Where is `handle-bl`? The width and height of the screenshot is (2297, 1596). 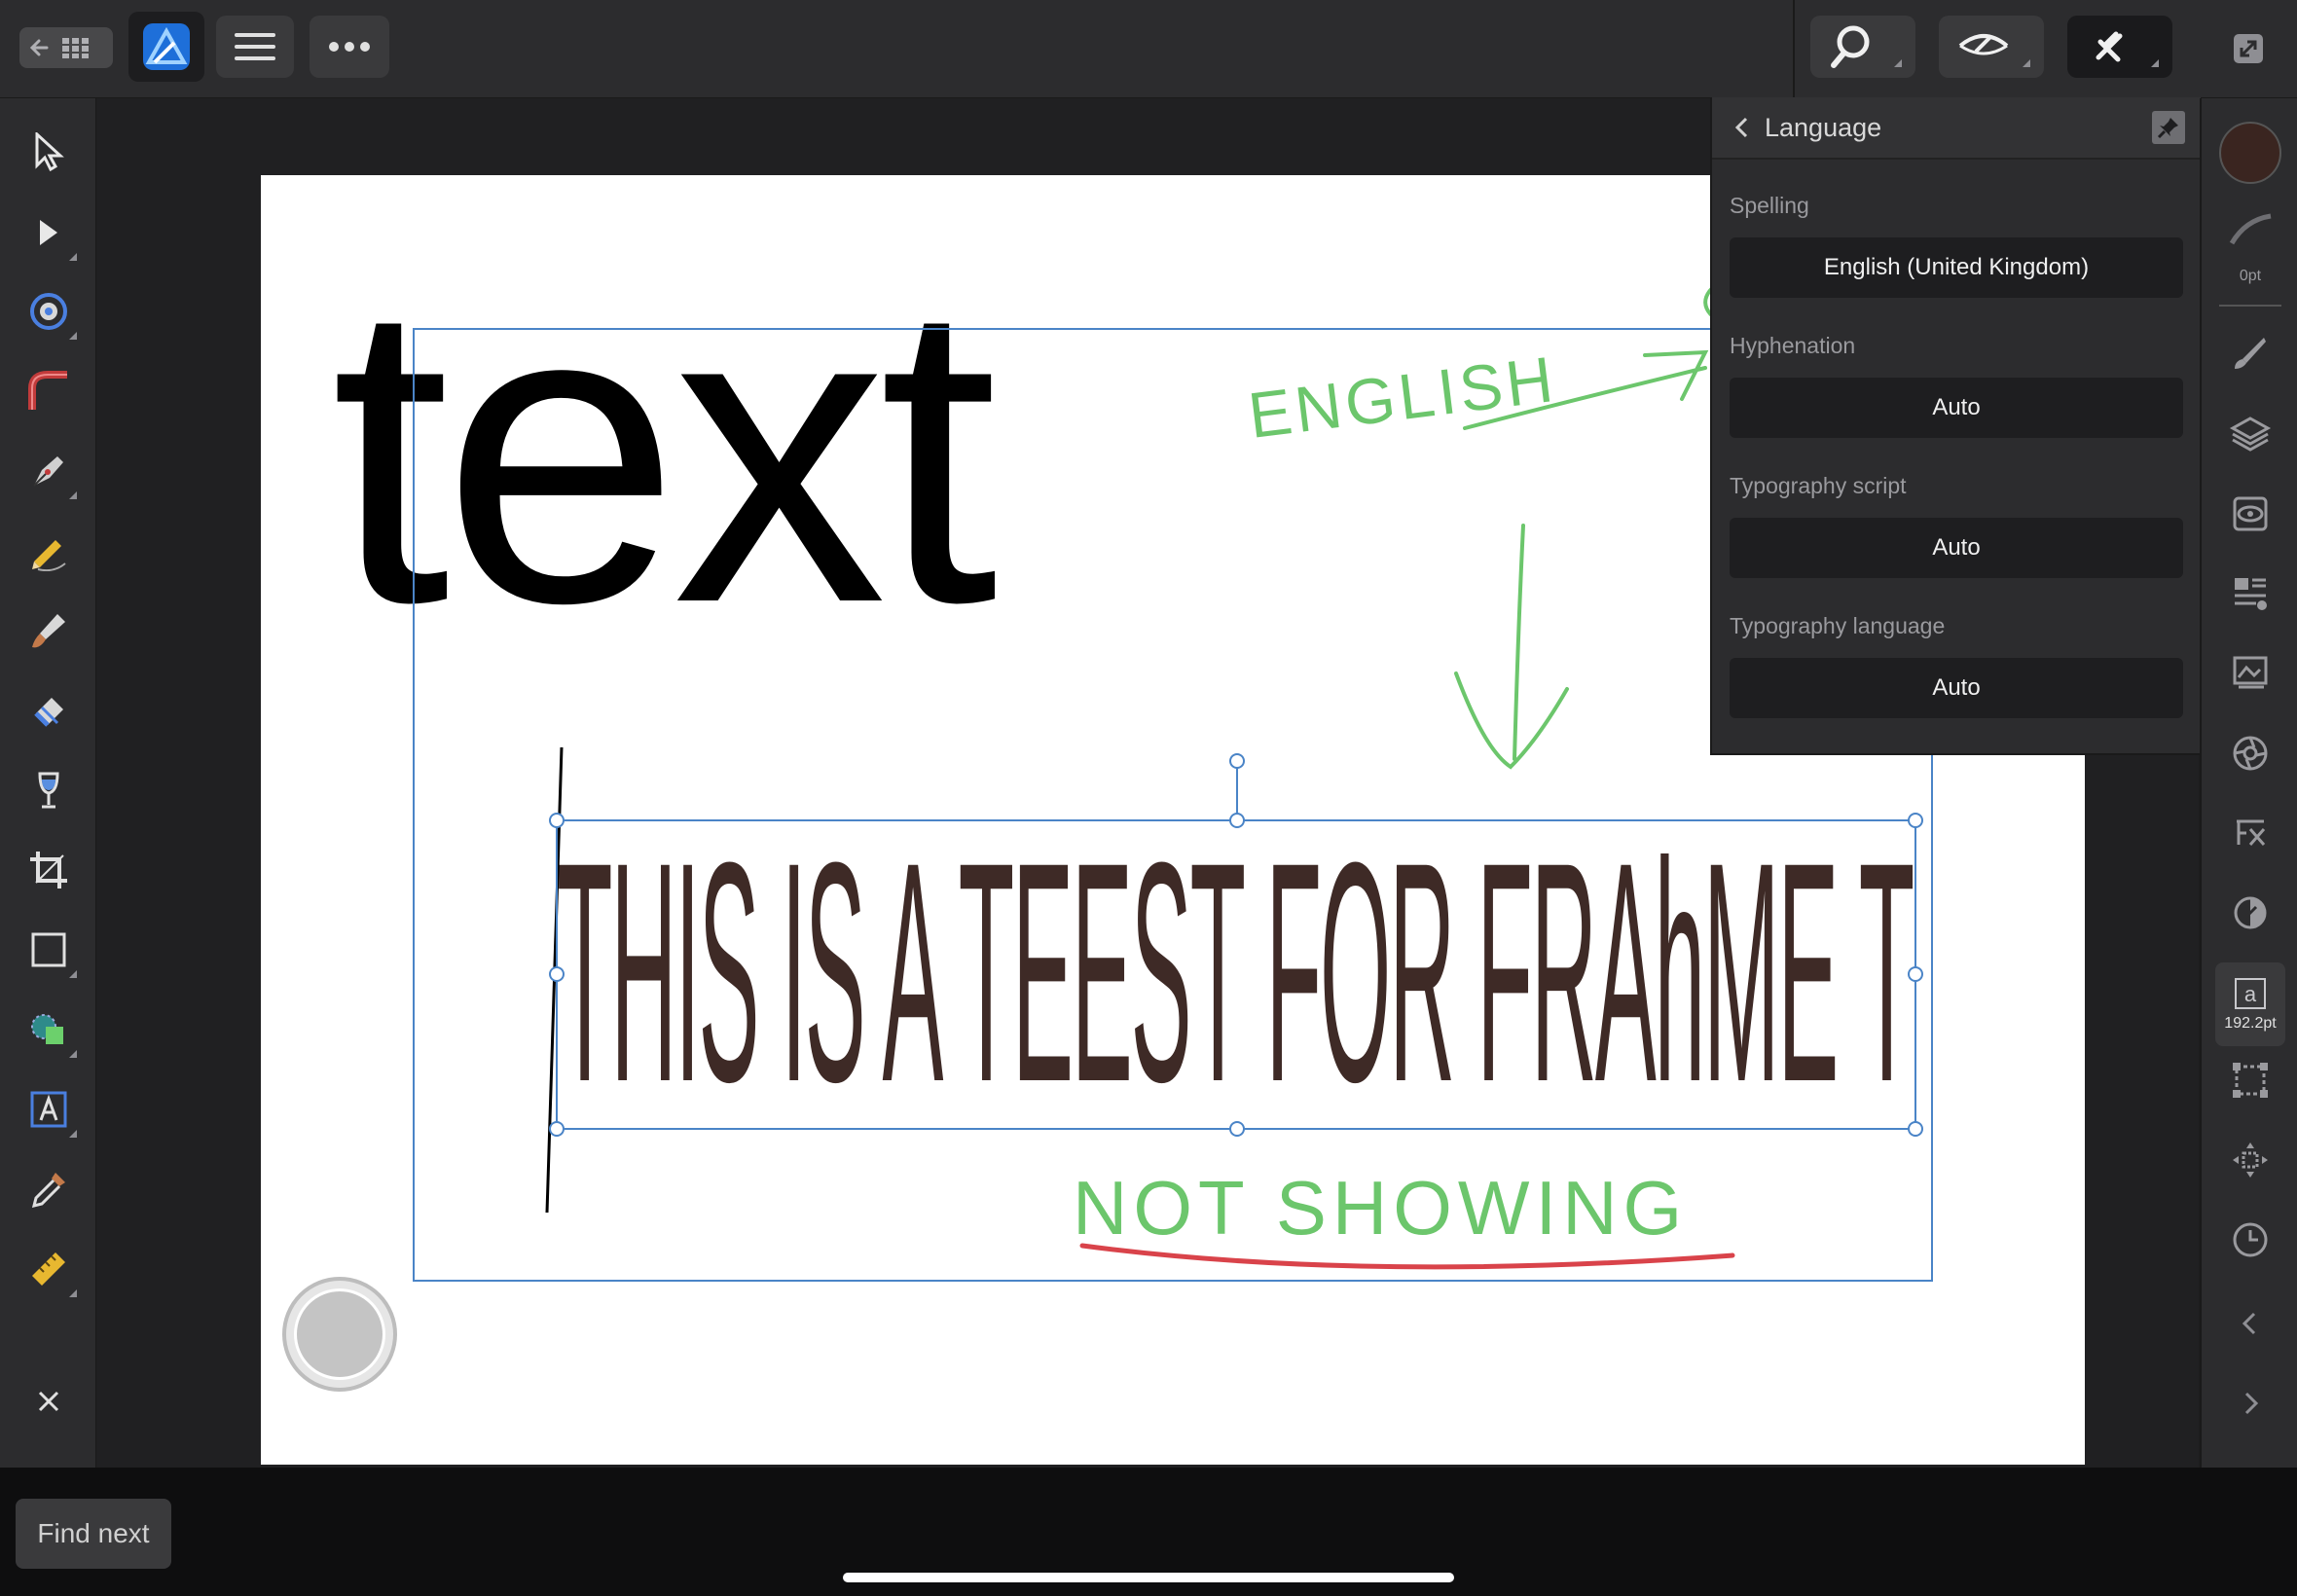
handle-bl is located at coordinates (557, 1129).